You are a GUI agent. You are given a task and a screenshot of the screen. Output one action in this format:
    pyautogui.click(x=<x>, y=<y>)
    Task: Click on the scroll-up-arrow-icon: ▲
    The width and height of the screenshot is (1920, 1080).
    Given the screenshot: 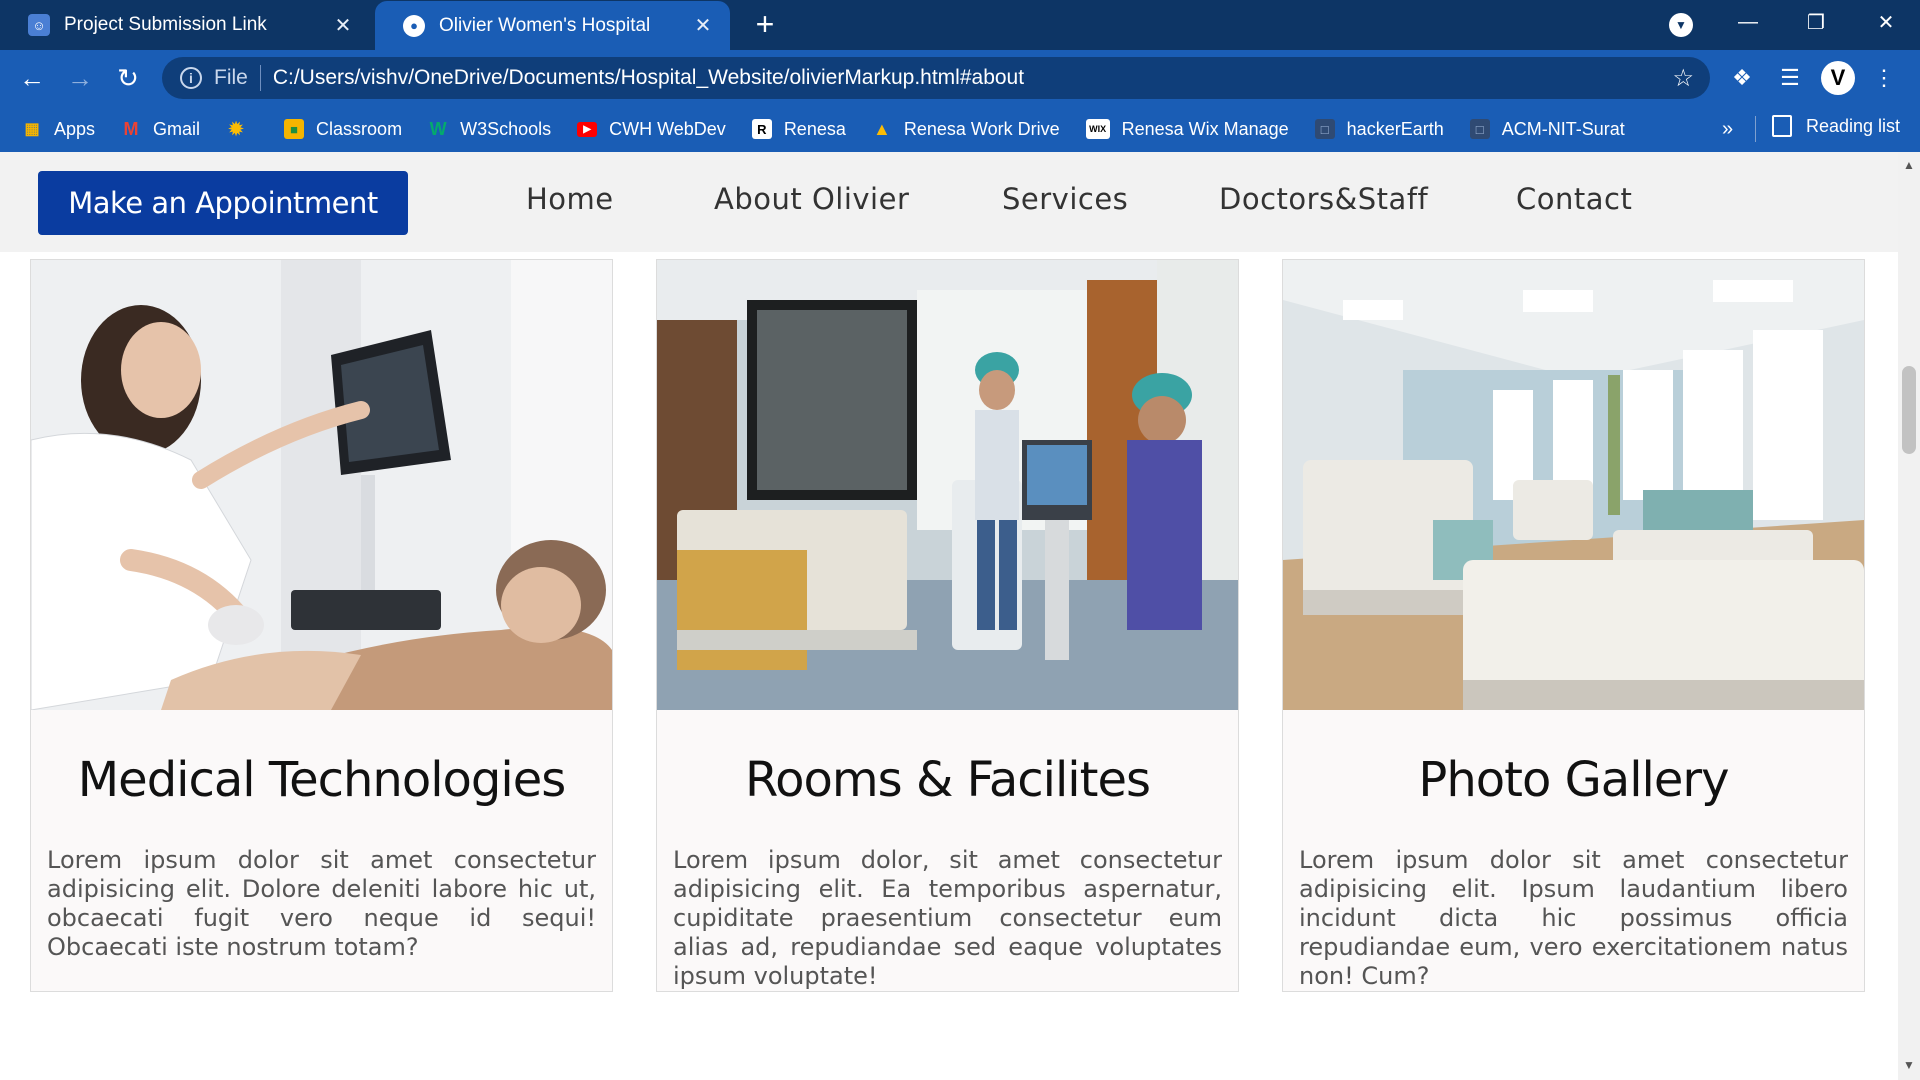 What is the action you would take?
    pyautogui.click(x=1909, y=165)
    